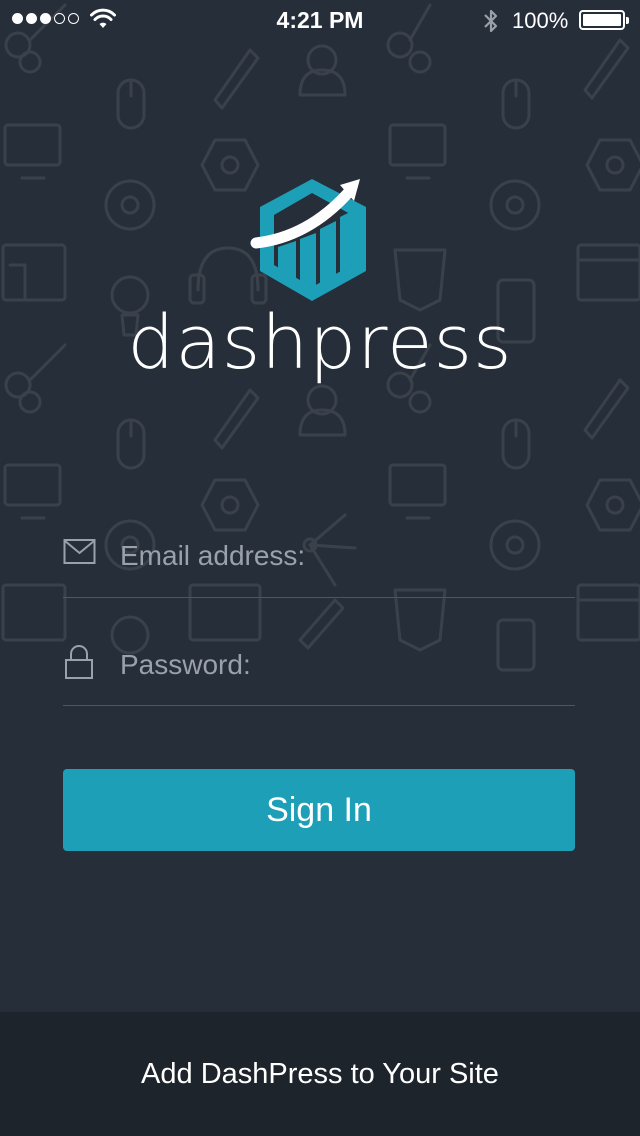 The height and width of the screenshot is (1136, 640). What do you see at coordinates (340, 665) in the screenshot?
I see `password-input` at bounding box center [340, 665].